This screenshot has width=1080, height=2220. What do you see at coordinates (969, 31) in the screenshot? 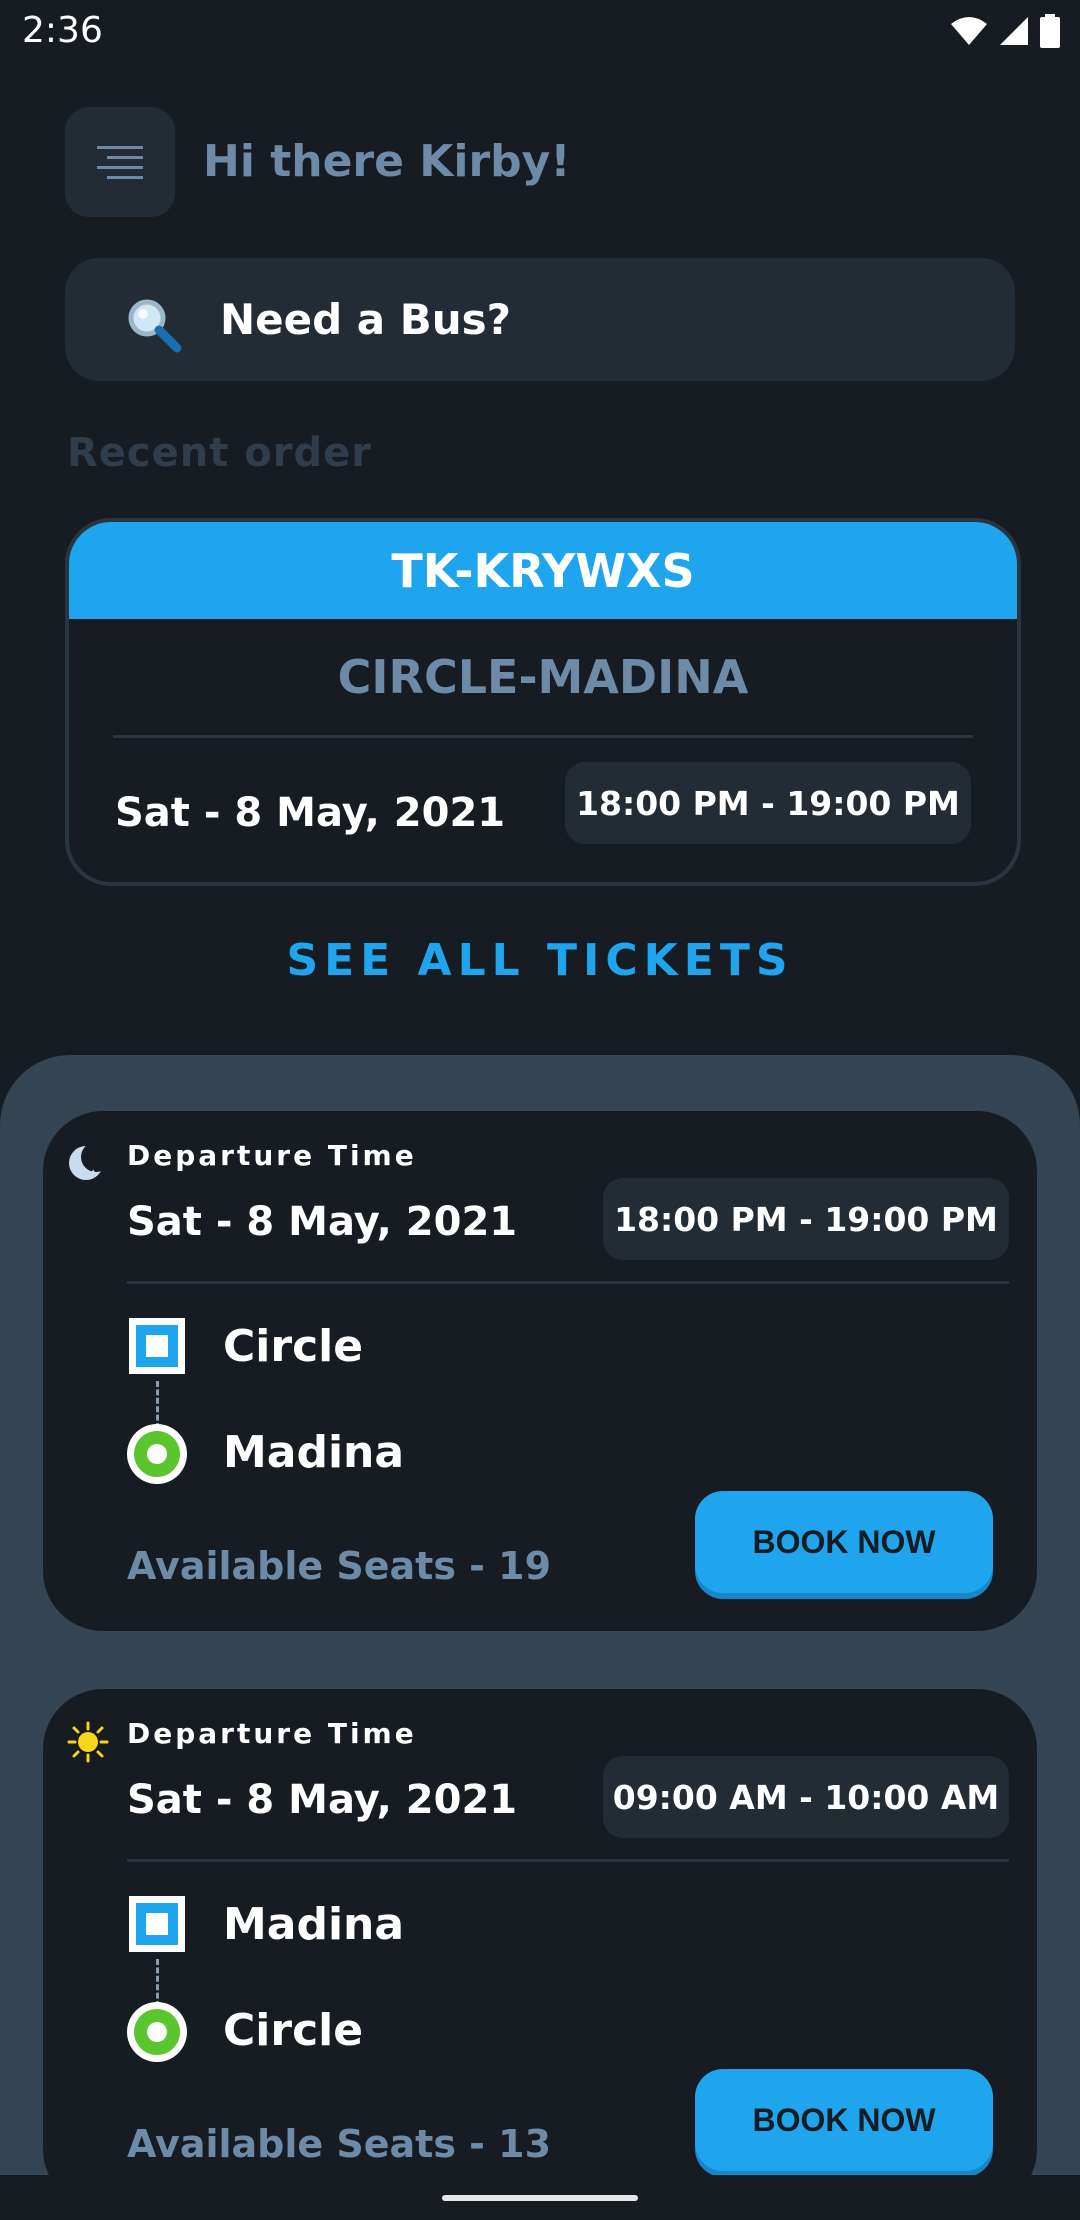
I see `wifi-icon` at bounding box center [969, 31].